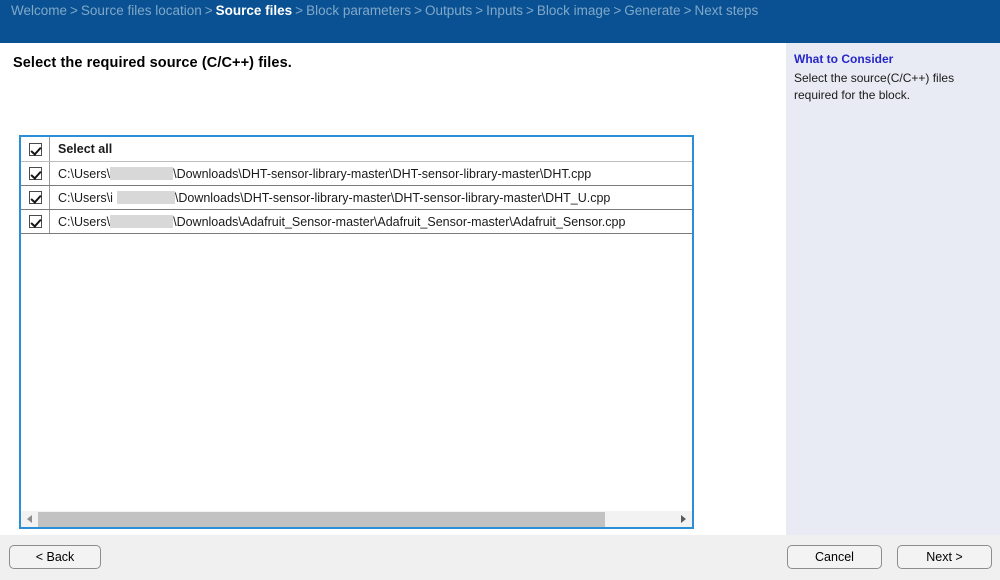  I want to click on breadcrumb-item-welcome: Welcome, so click(39, 10).